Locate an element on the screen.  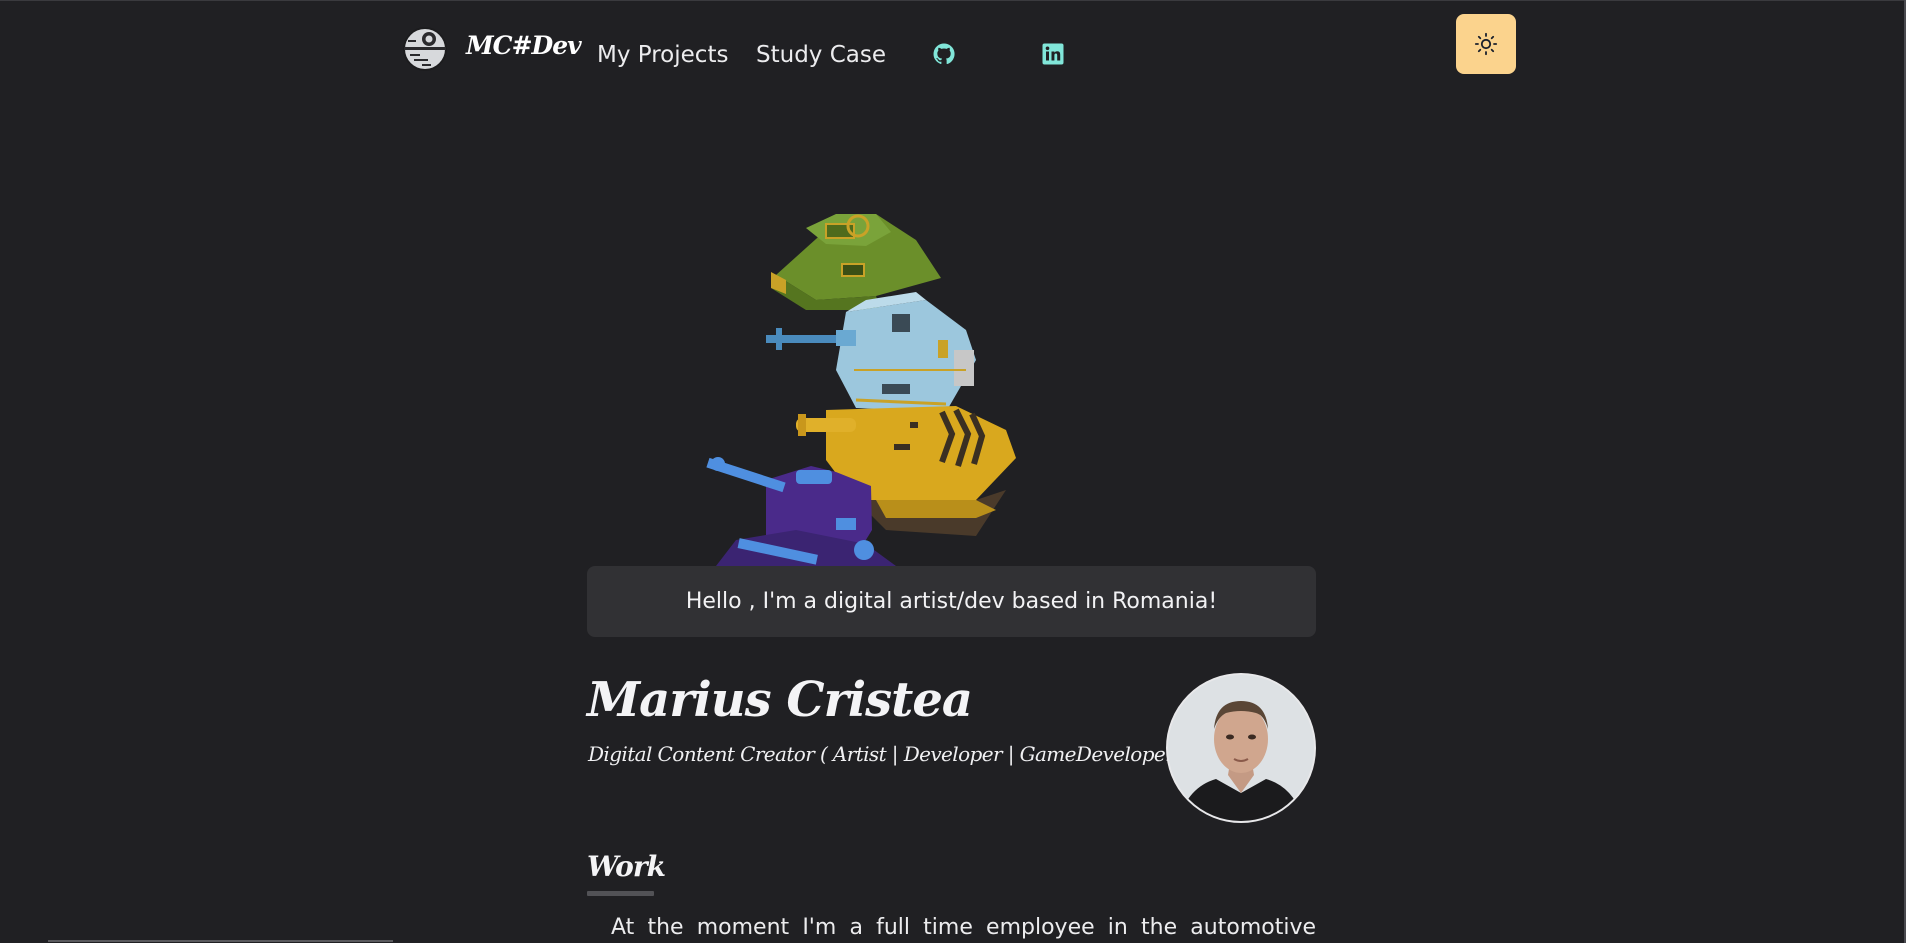
github-icon is located at coordinates (944, 53).